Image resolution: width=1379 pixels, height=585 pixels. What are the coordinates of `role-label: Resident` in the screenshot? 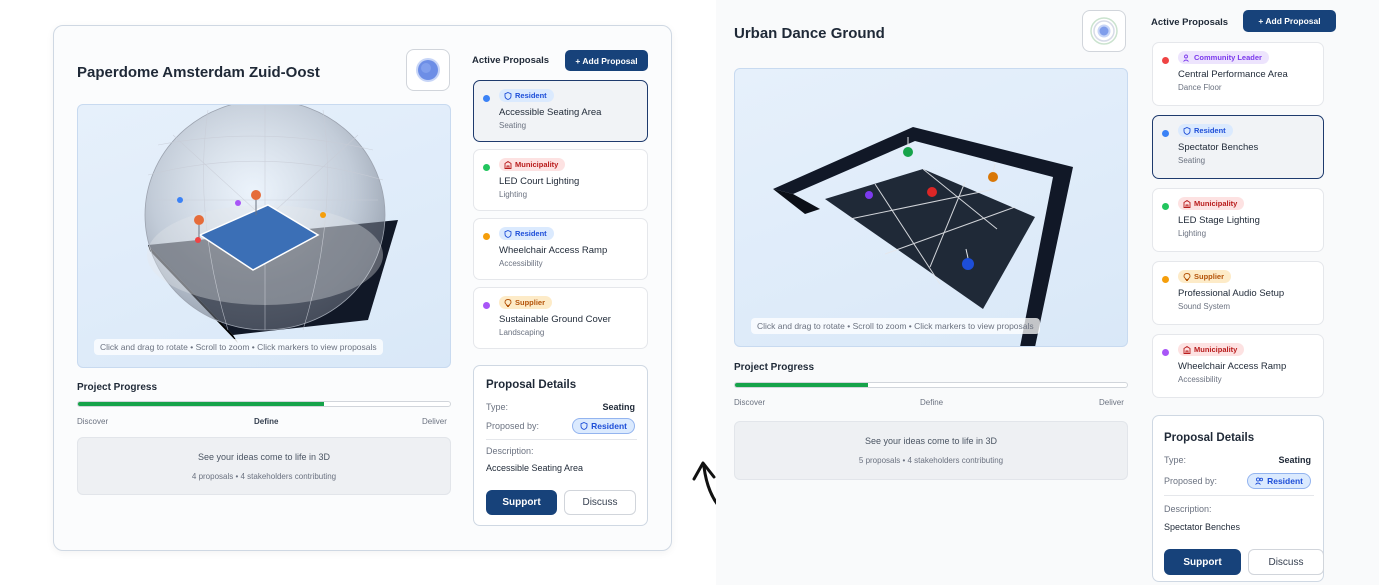 It's located at (531, 95).